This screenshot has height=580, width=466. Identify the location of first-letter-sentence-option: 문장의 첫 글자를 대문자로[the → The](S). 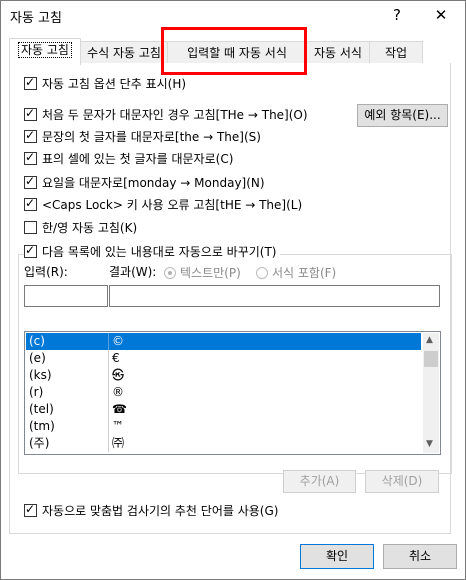
(142, 136).